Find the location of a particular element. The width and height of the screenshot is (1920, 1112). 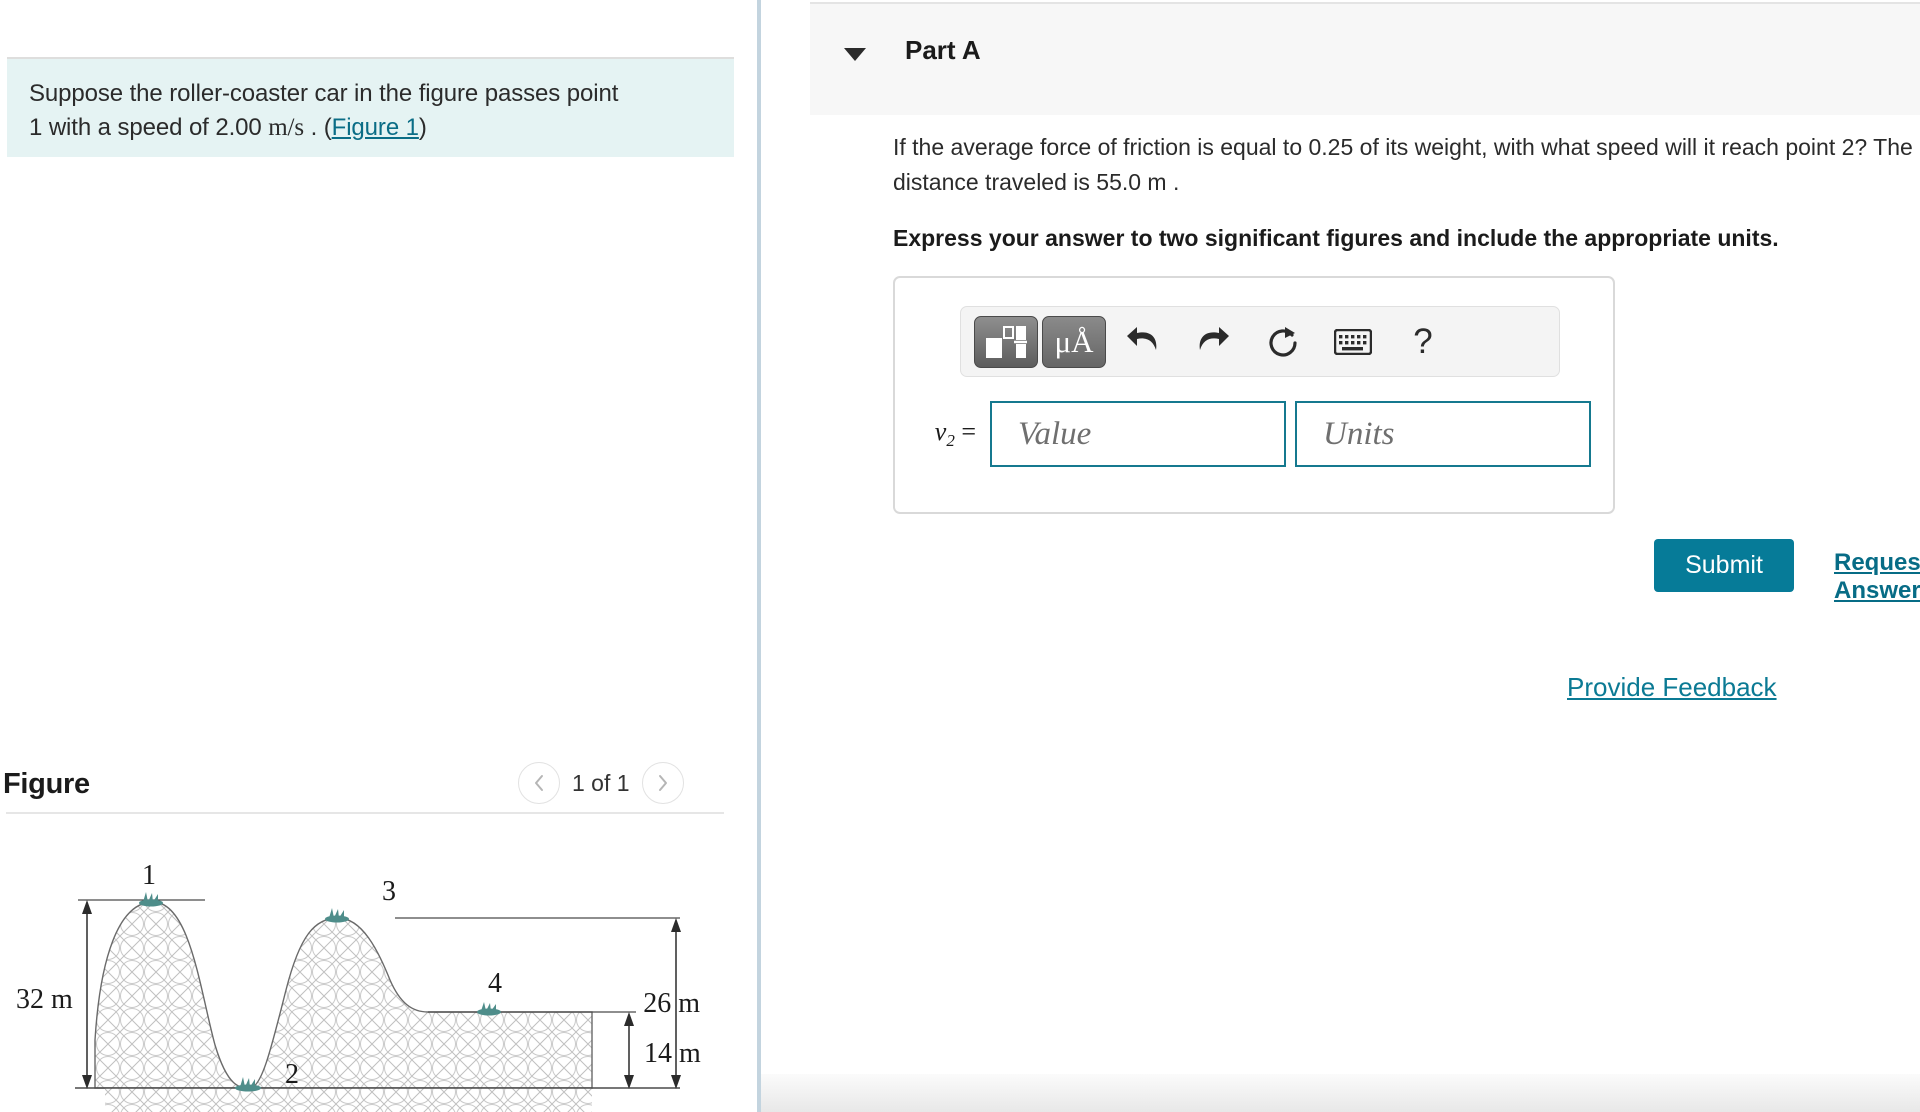

units-input-placeholder: Units is located at coordinates (1359, 433).